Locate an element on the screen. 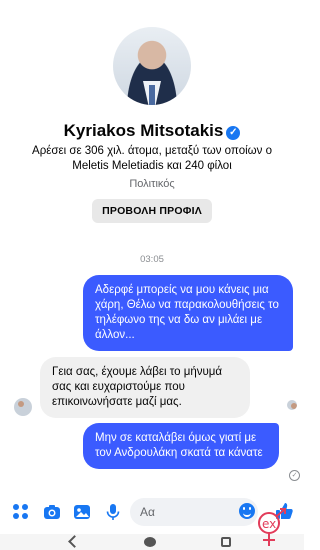 This screenshot has height=550, width=320. image-icon is located at coordinates (82, 512).